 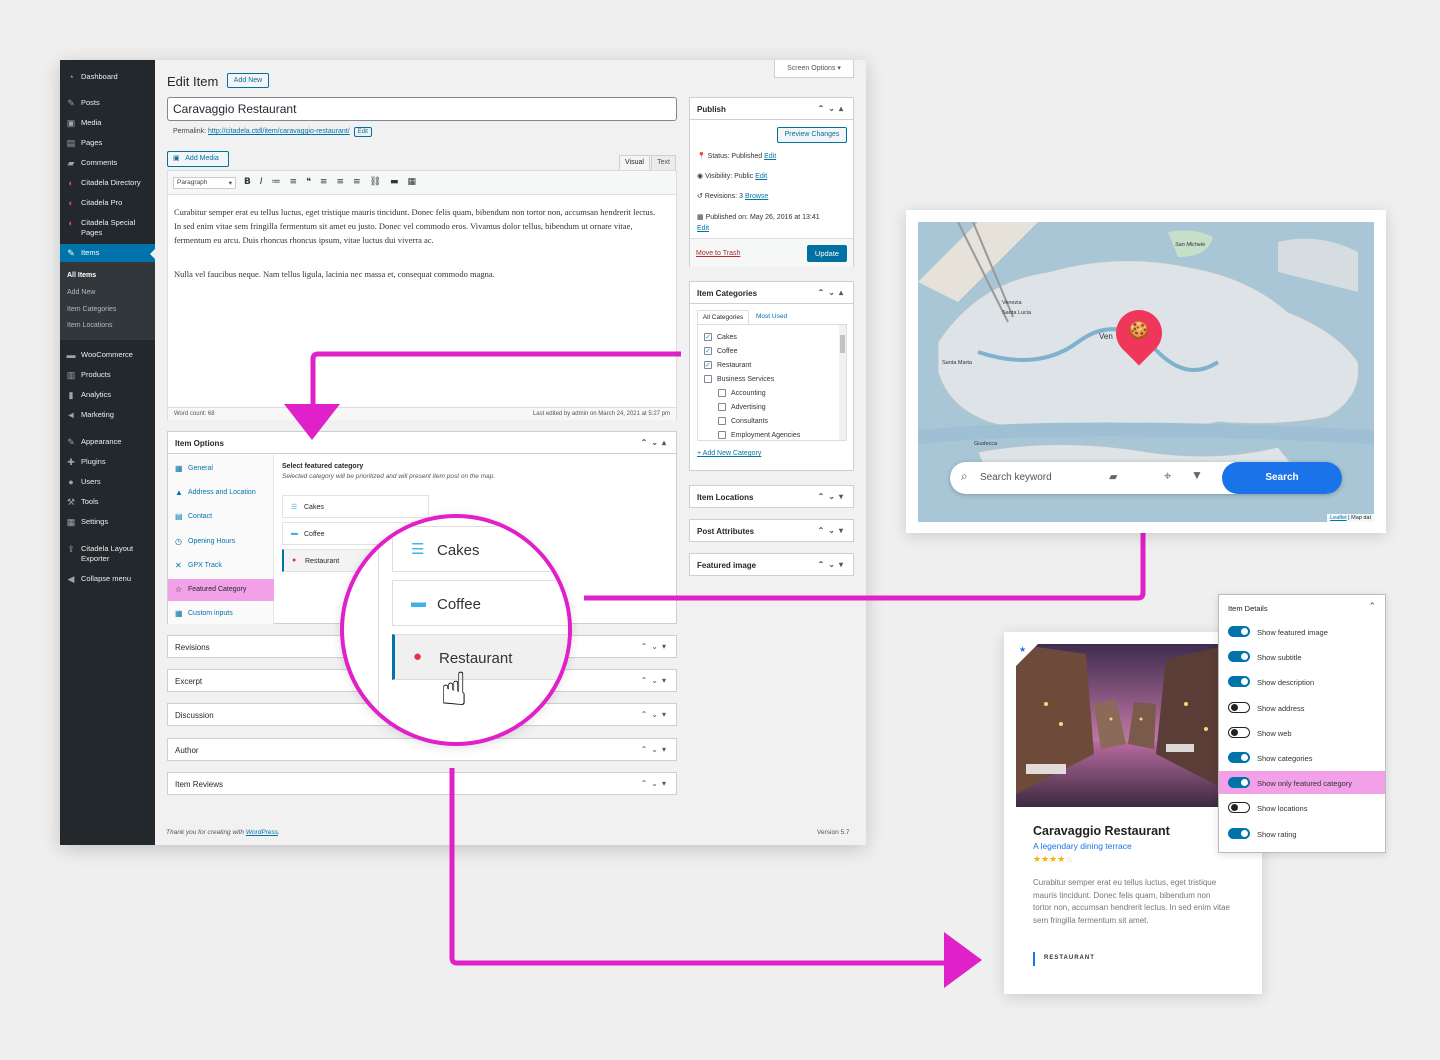 I want to click on zoom-option-cakes: ☰ Cakes, so click(x=480, y=549).